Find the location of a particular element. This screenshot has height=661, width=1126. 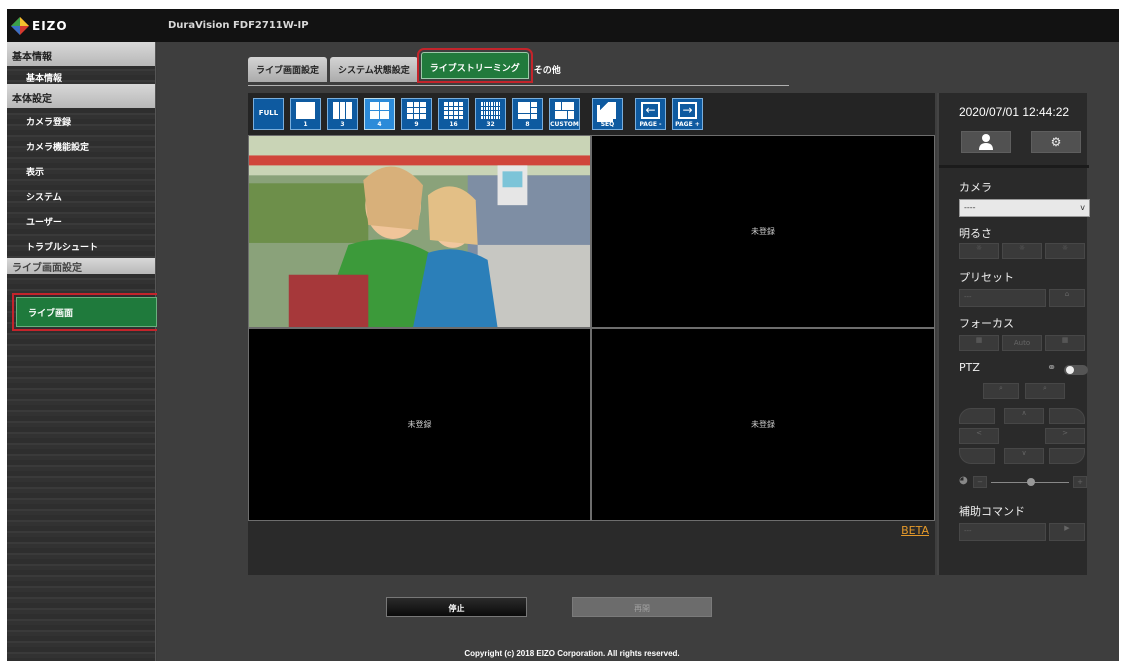

aux-command-select: --- is located at coordinates (1002, 532).